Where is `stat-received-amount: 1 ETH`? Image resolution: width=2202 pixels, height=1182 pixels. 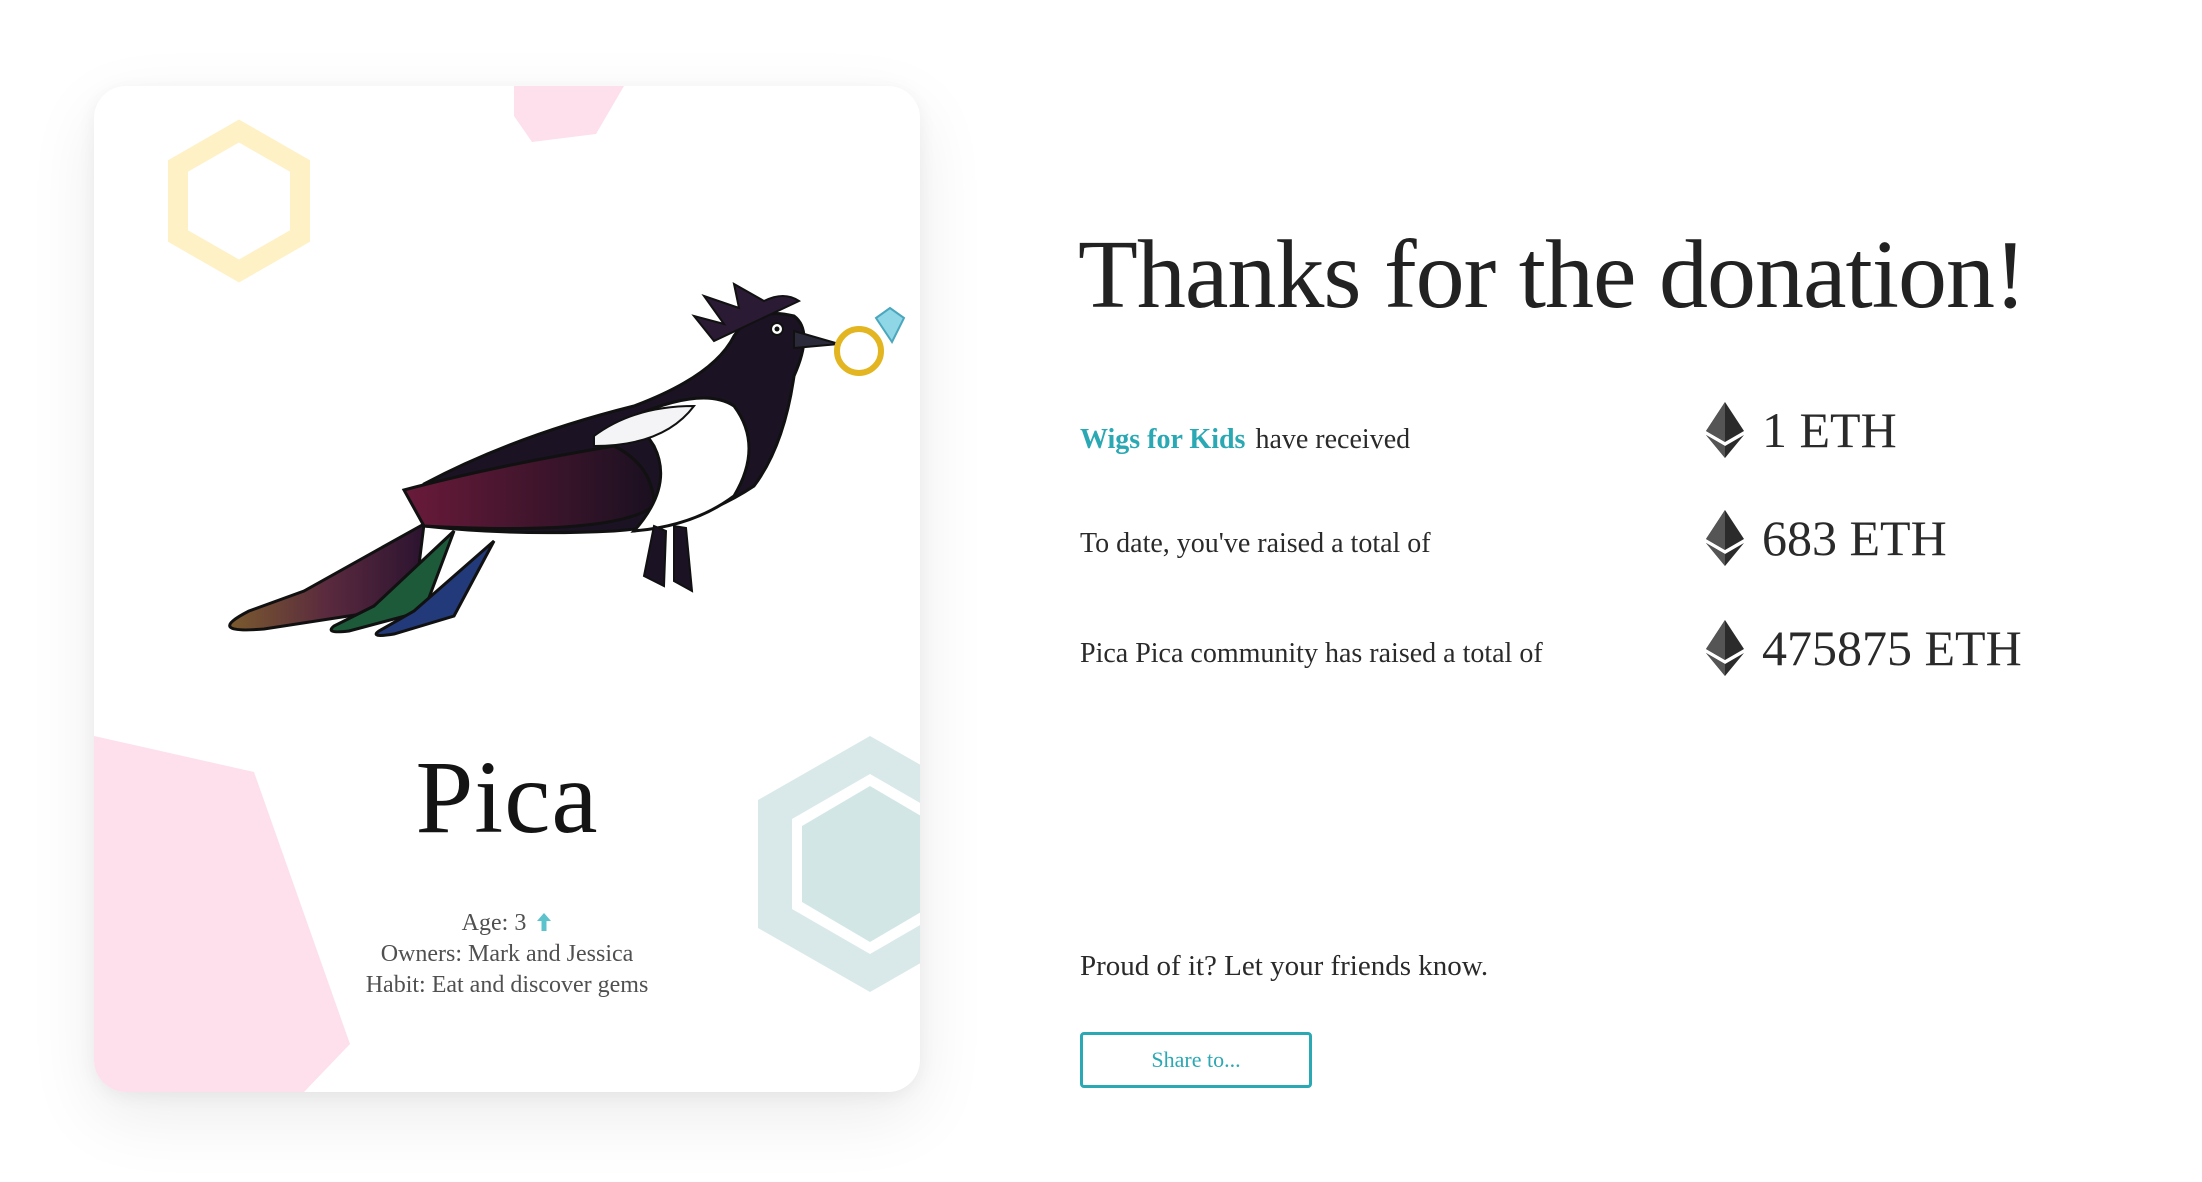
stat-received-amount: 1 ETH is located at coordinates (1829, 430).